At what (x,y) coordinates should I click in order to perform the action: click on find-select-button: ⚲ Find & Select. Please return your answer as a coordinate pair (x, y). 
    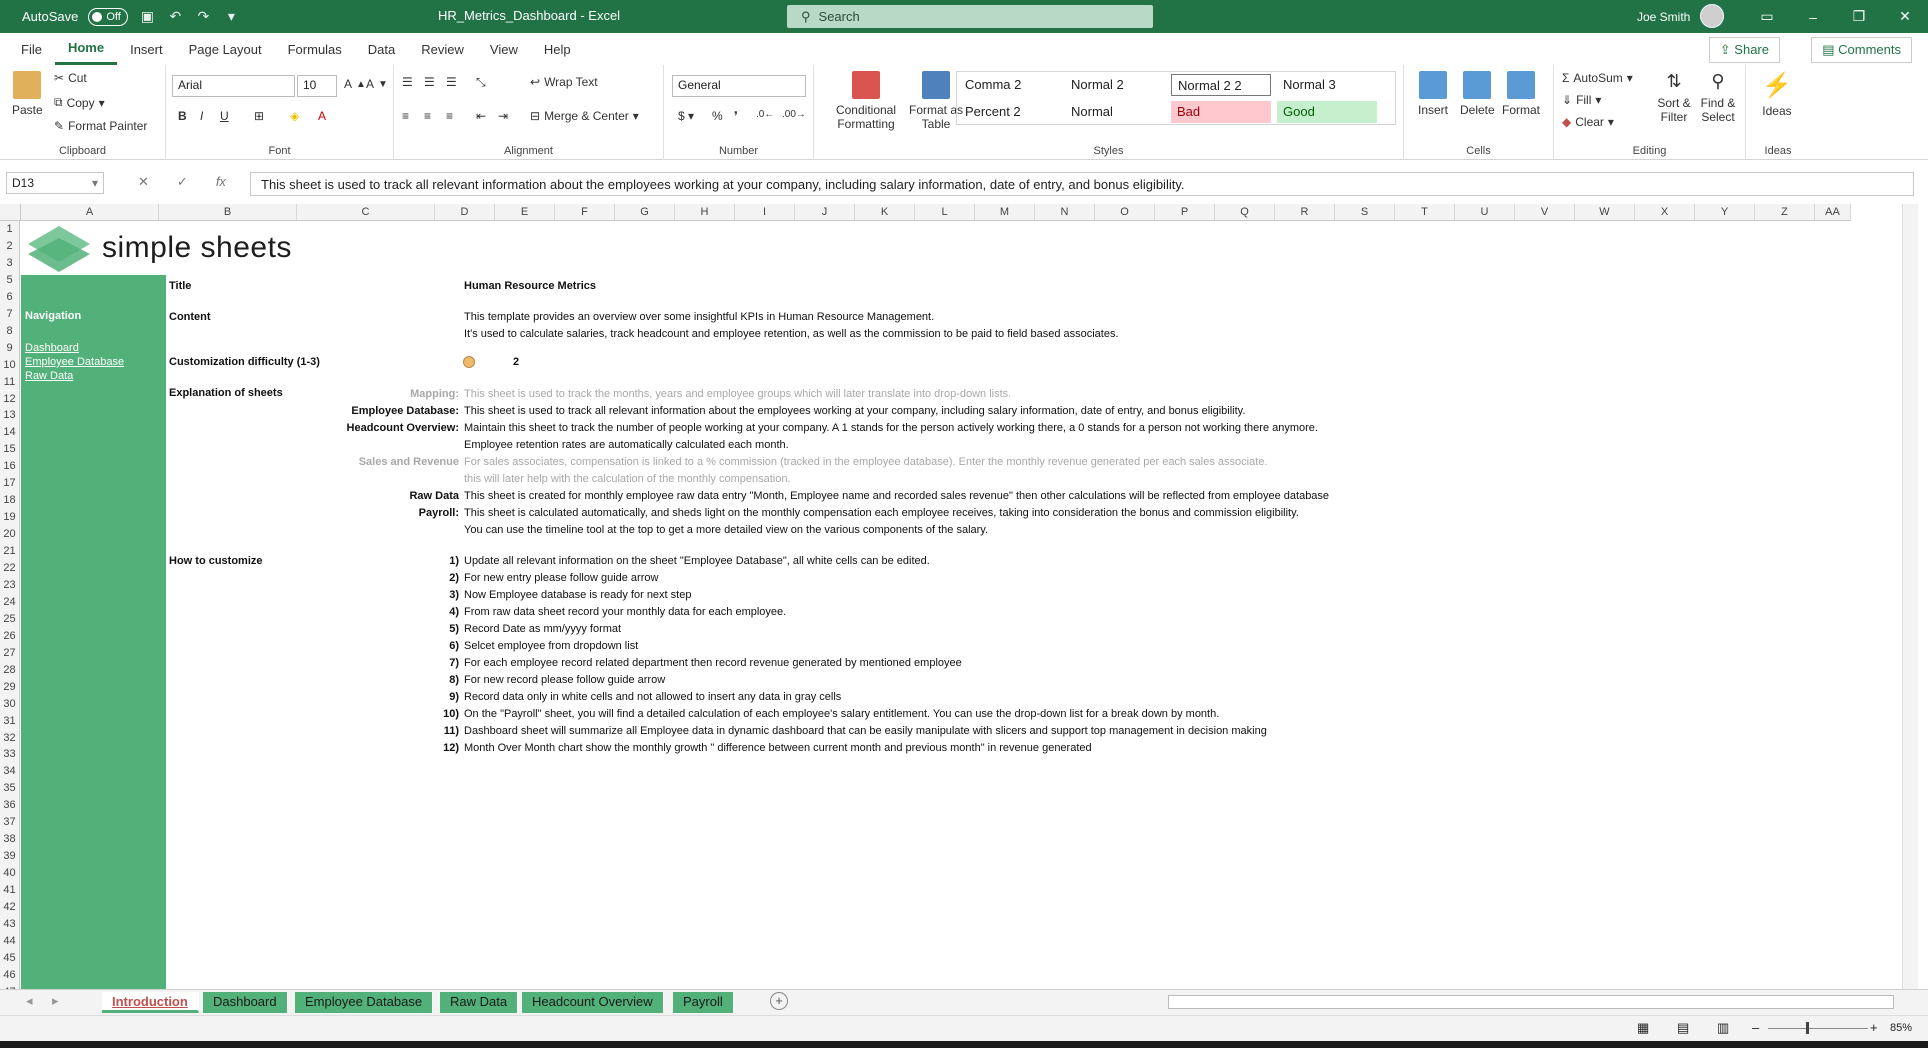
    Looking at the image, I should click on (1718, 97).